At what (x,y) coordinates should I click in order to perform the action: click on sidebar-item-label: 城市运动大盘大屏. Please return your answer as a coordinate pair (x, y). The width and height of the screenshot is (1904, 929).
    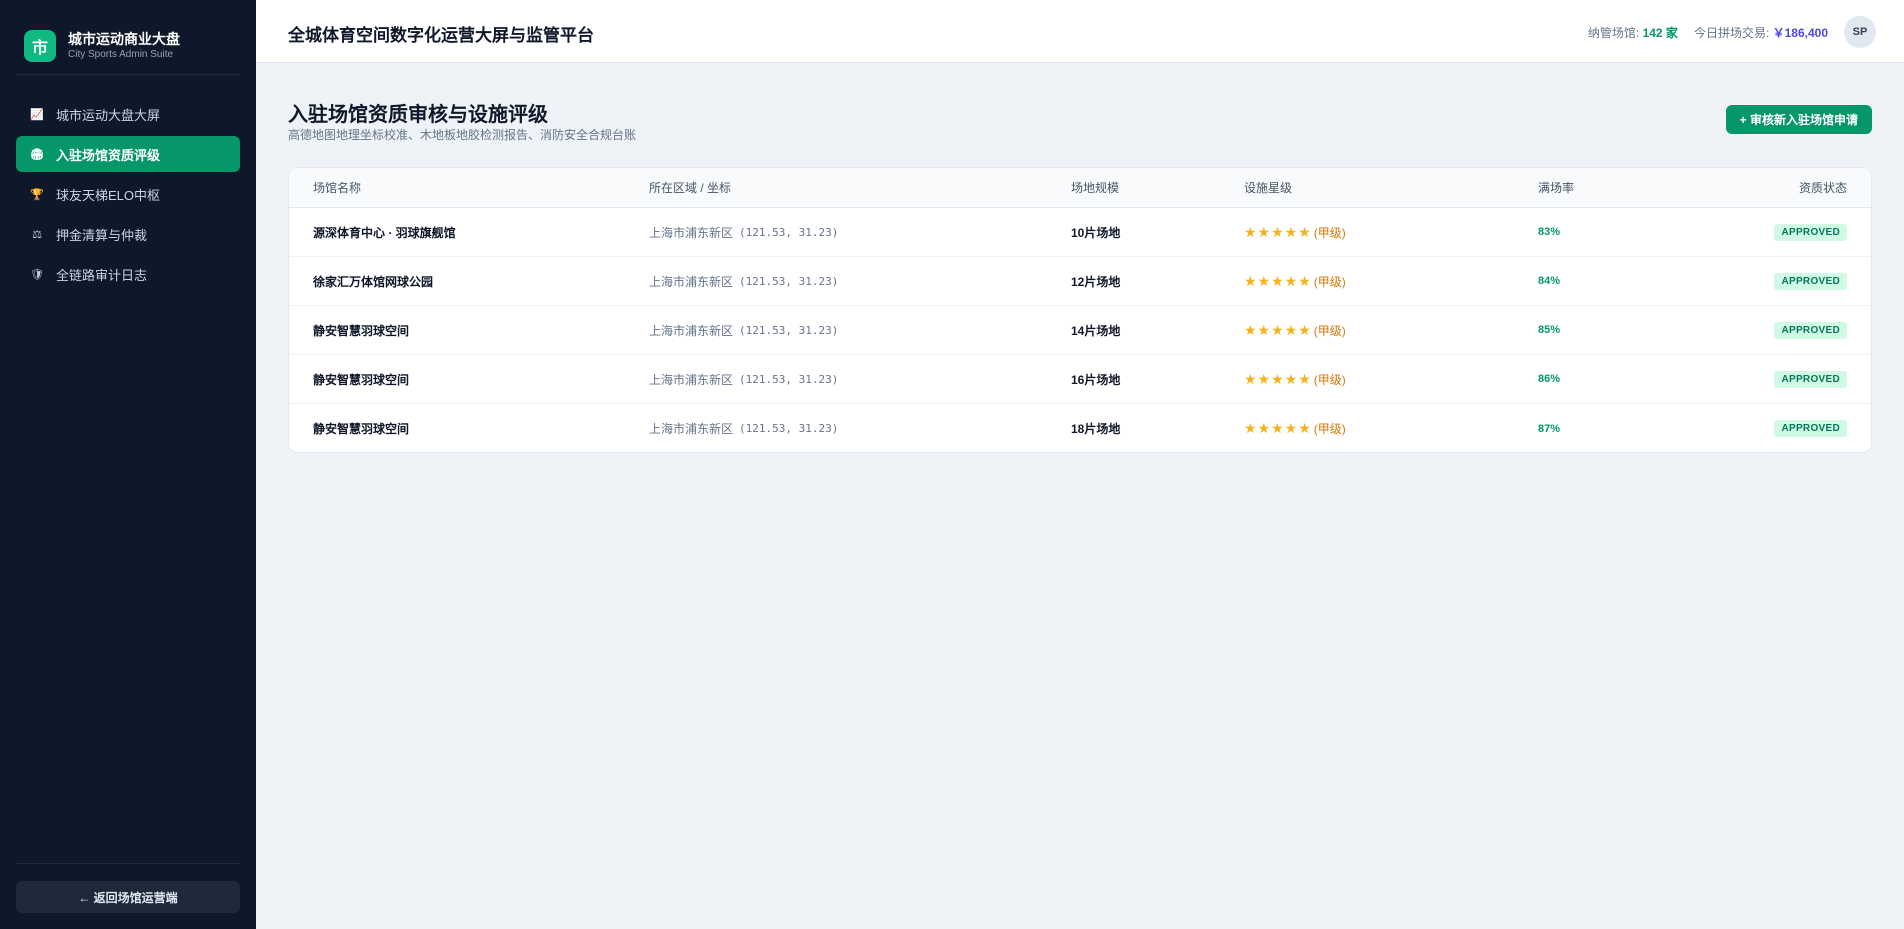
    Looking at the image, I should click on (108, 115).